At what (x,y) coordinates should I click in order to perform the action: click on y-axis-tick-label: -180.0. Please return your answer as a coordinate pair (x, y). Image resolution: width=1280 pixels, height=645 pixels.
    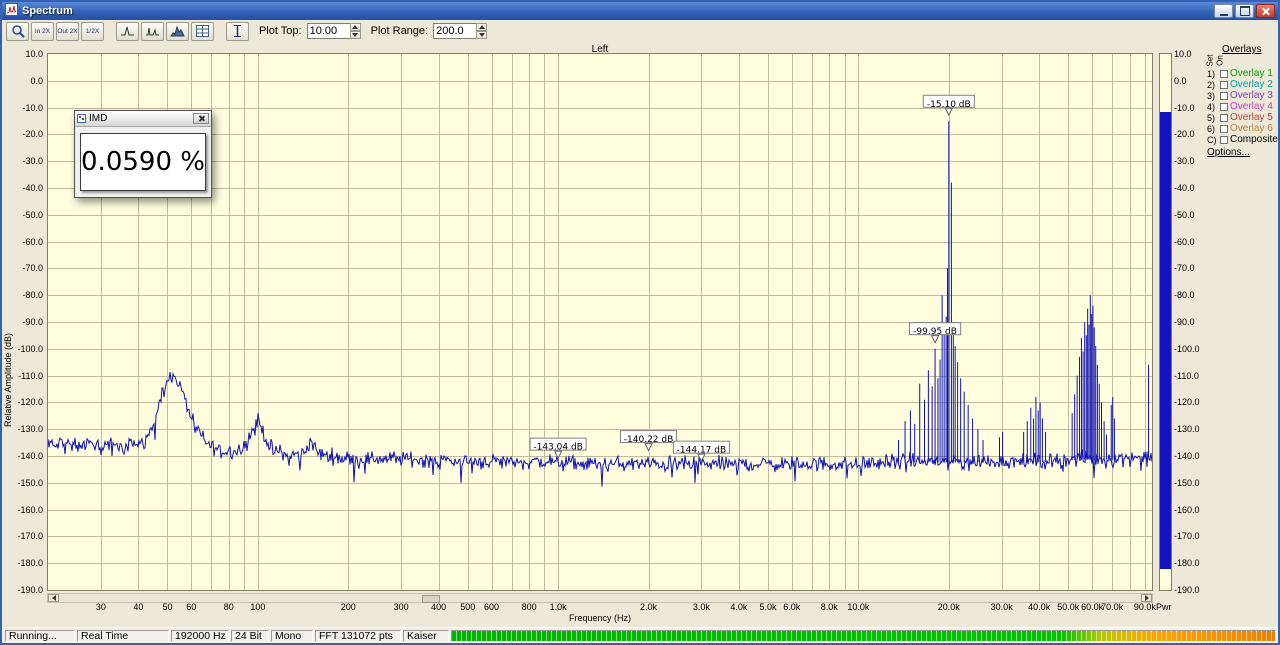
    Looking at the image, I should click on (30, 563).